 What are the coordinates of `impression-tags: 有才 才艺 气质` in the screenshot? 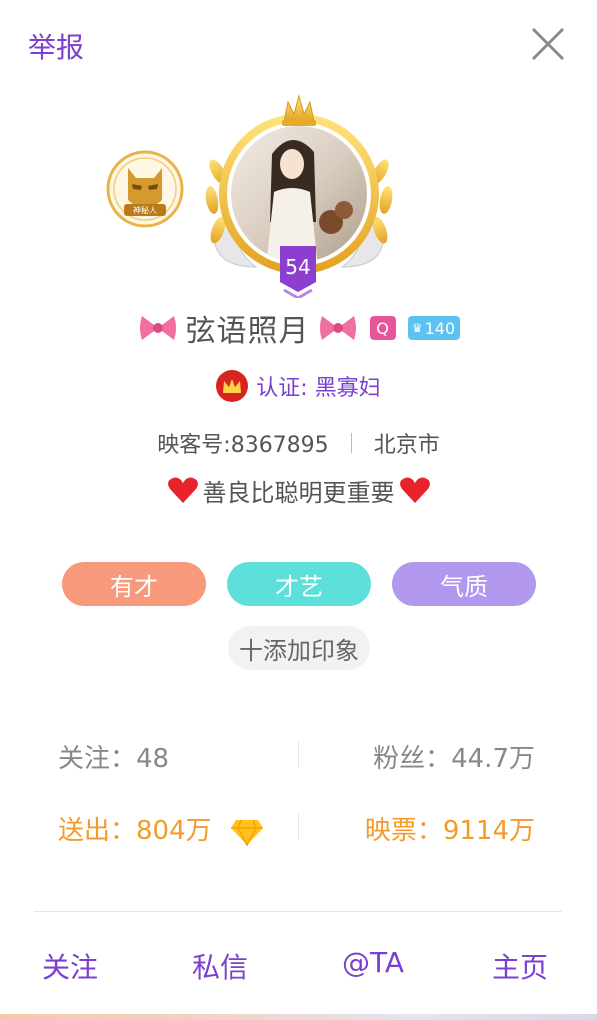 It's located at (299, 584).